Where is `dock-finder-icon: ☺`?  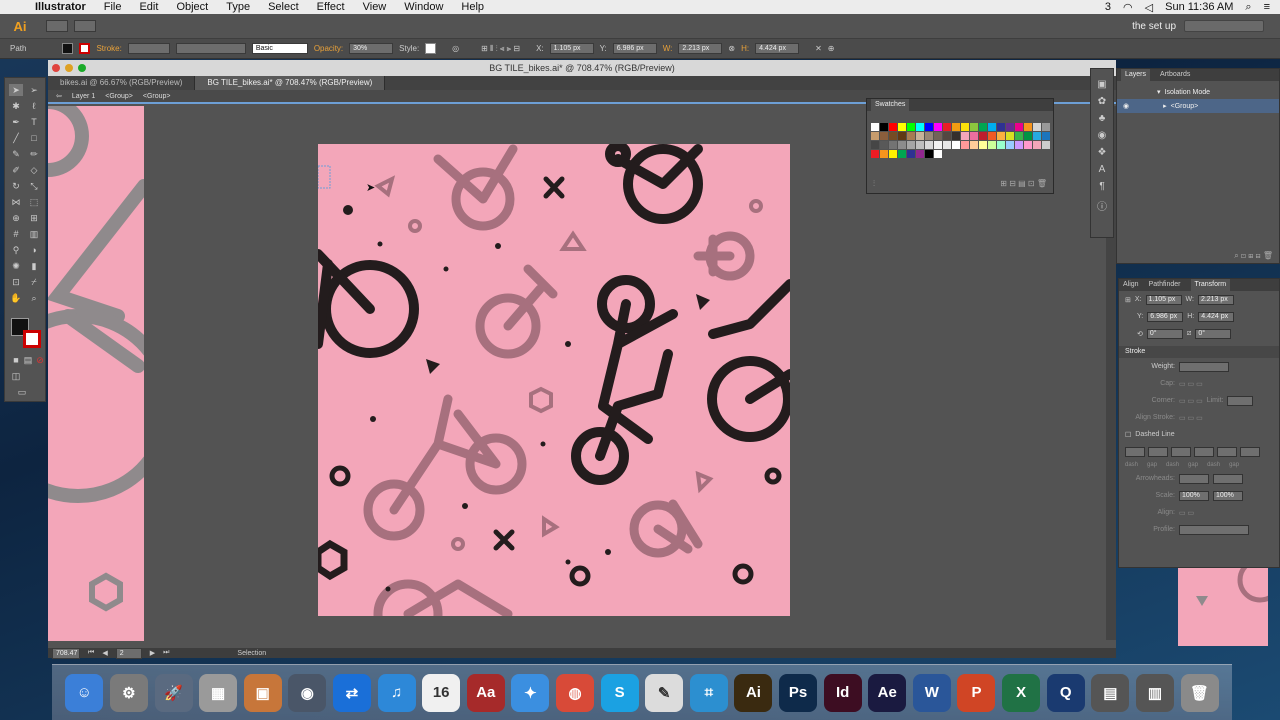
dock-finder-icon: ☺ is located at coordinates (84, 692).